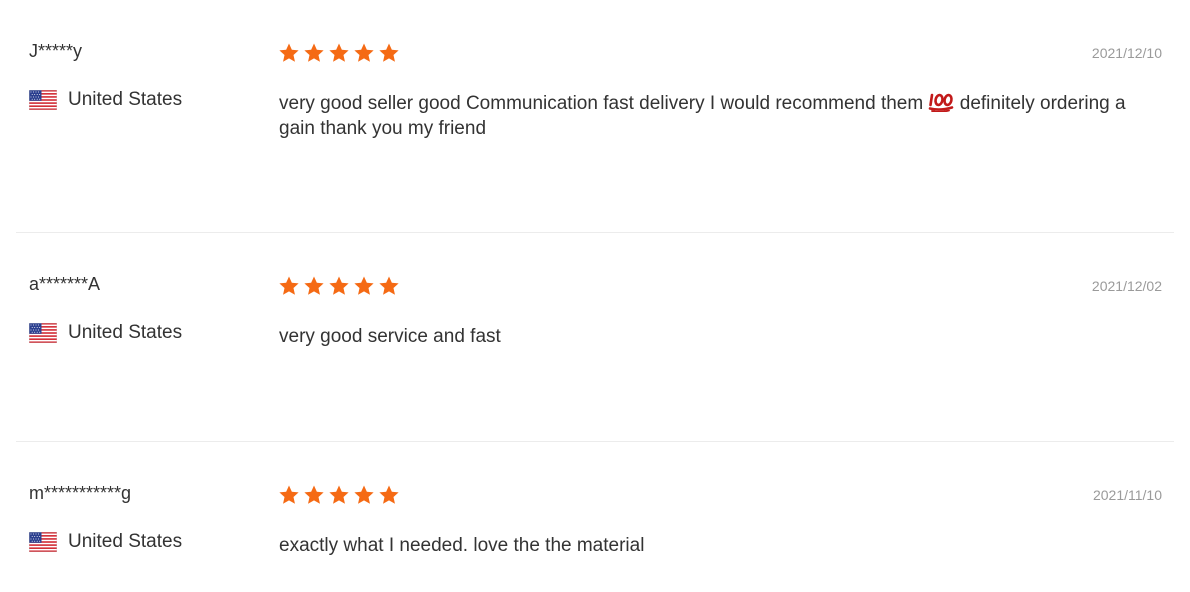 The width and height of the screenshot is (1190, 592). What do you see at coordinates (56, 51) in the screenshot?
I see `review-author: J*****y` at bounding box center [56, 51].